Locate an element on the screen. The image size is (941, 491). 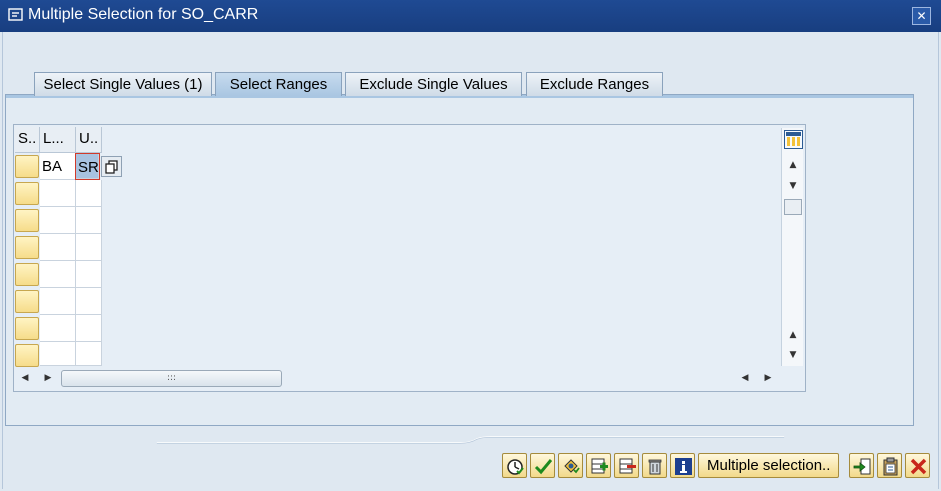
column-header-sign: S.. is located at coordinates (27, 140).